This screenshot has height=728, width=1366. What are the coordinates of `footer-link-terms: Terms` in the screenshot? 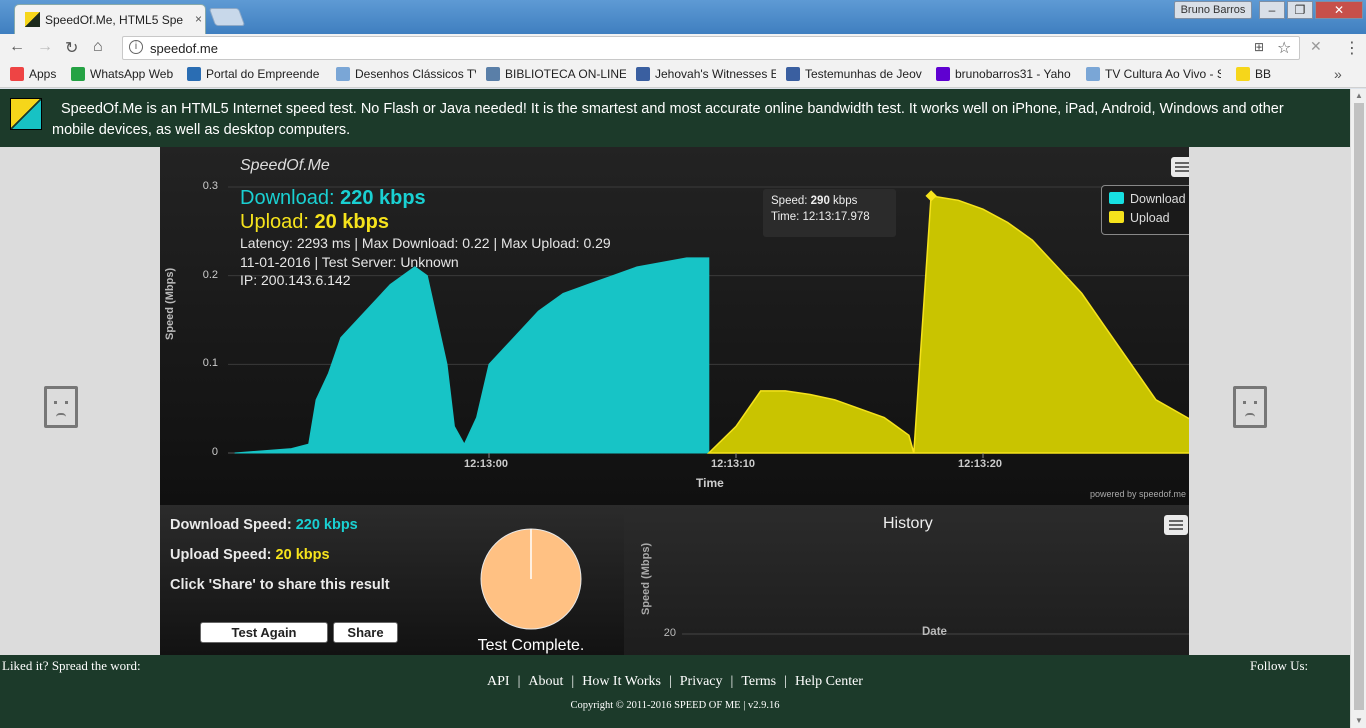 It's located at (758, 681).